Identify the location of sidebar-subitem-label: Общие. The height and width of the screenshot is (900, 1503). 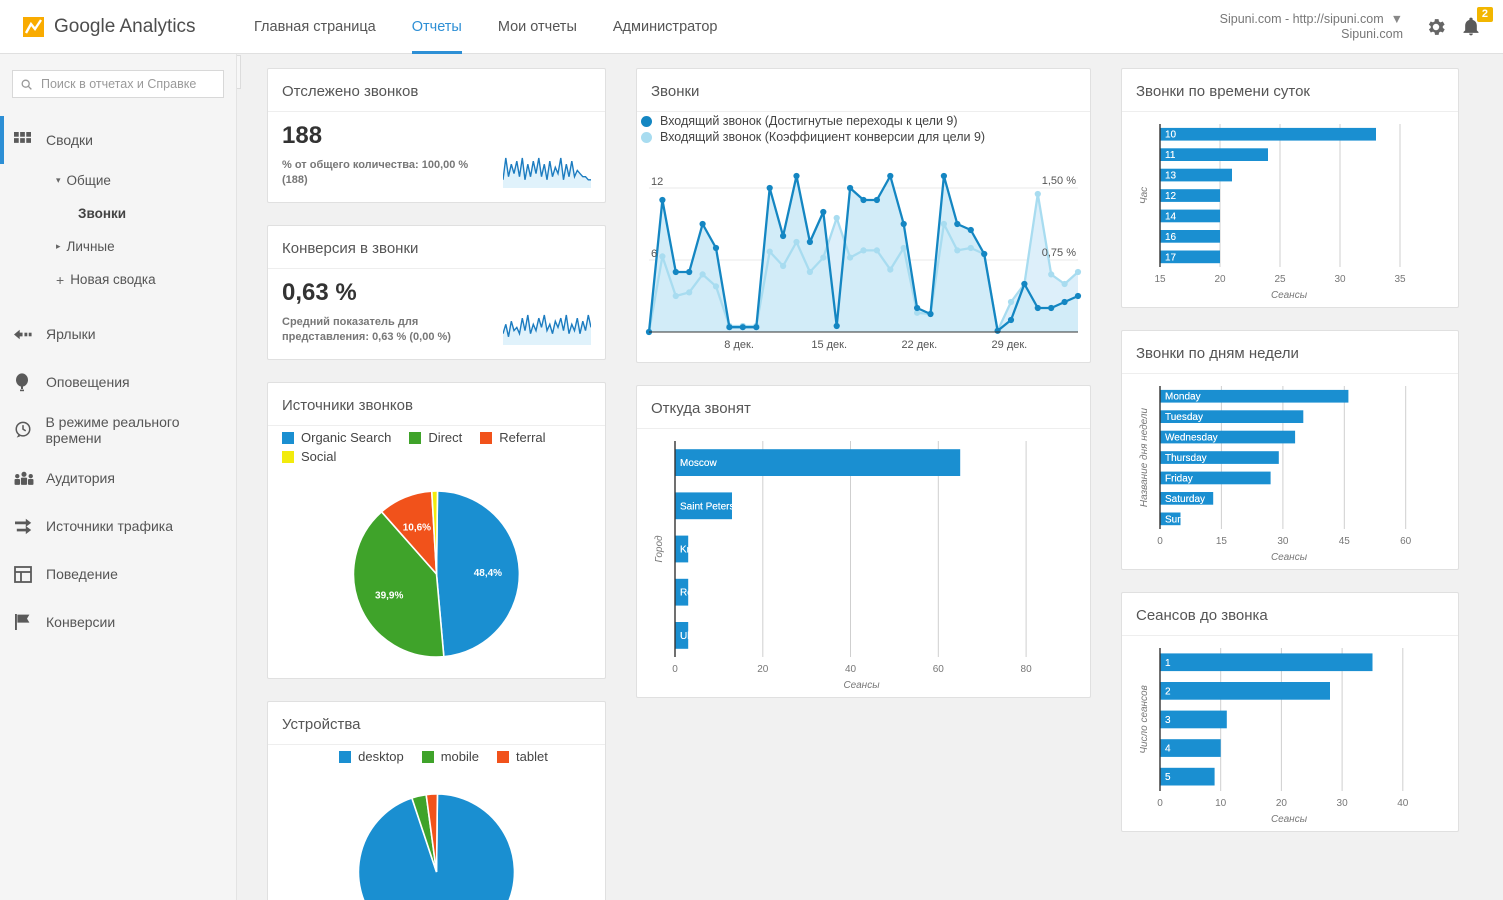
(88, 180).